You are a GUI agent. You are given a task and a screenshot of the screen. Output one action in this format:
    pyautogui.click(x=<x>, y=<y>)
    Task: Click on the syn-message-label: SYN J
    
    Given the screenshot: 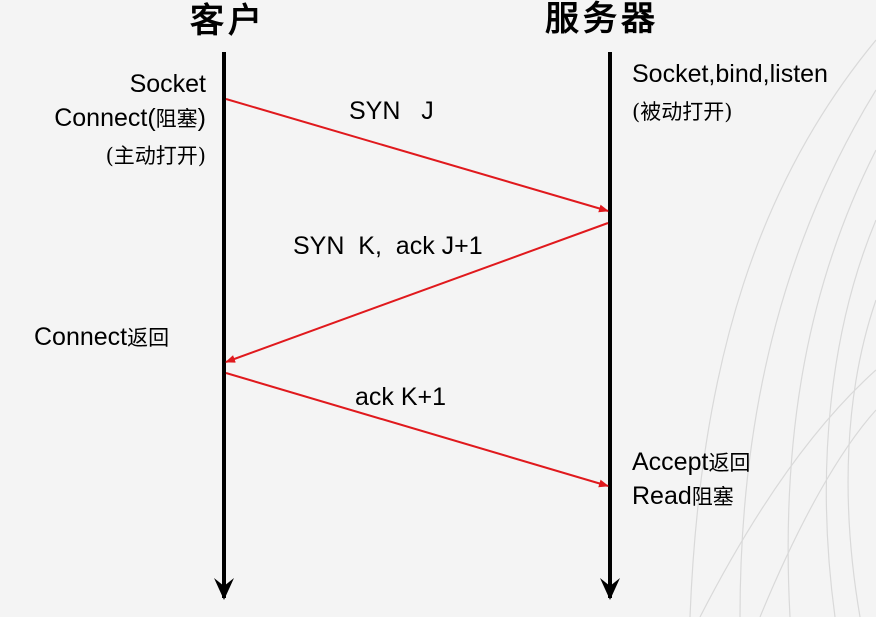 What is the action you would take?
    pyautogui.click(x=391, y=111)
    